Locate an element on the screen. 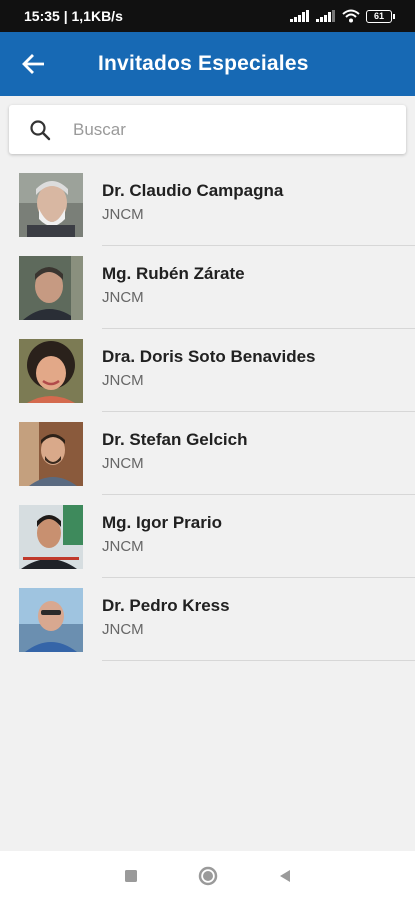 The image size is (415, 900). back-button is located at coordinates (33, 64).